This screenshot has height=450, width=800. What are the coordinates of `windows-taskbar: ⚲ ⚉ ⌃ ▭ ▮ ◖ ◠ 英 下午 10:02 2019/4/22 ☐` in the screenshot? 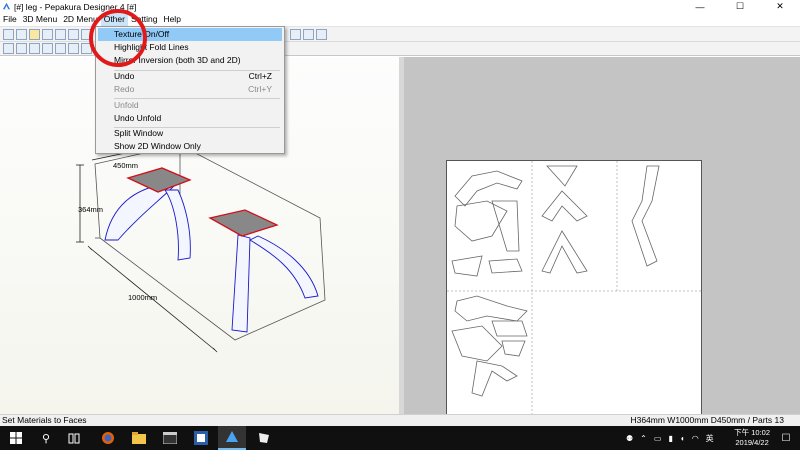 It's located at (400, 438).